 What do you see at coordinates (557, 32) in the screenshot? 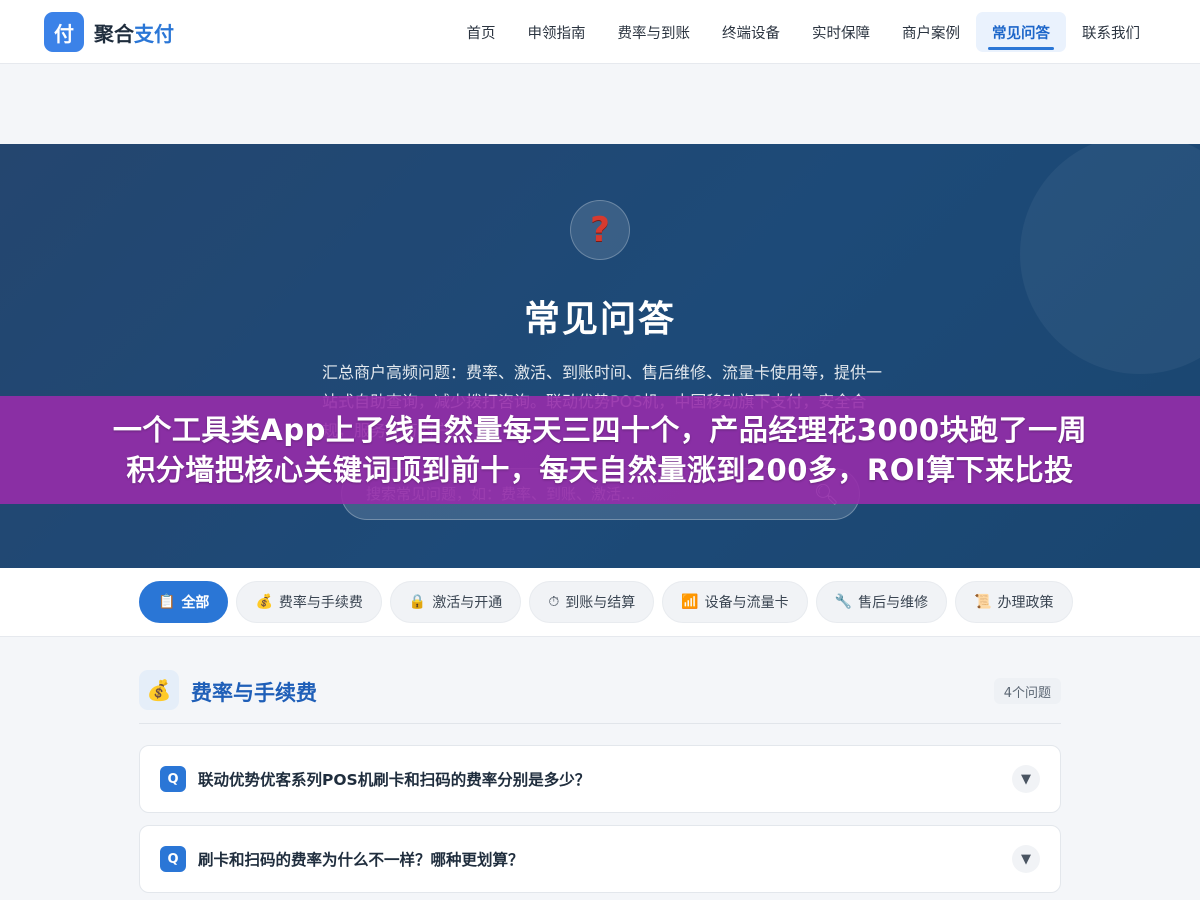
I see `nav-apply-guide: 申领指南` at bounding box center [557, 32].